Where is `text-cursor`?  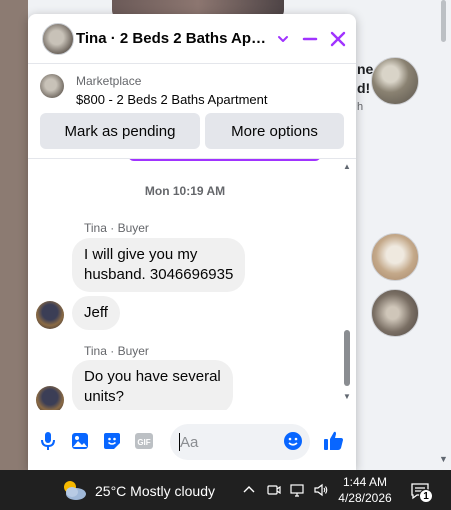
text-cursor is located at coordinates (179, 442).